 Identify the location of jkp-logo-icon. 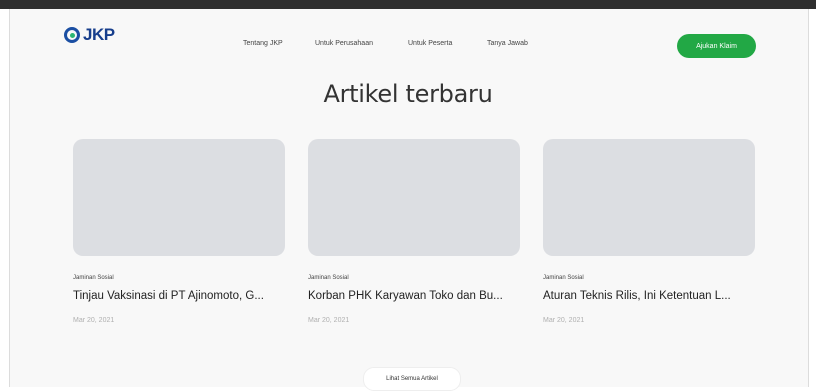
(72, 35).